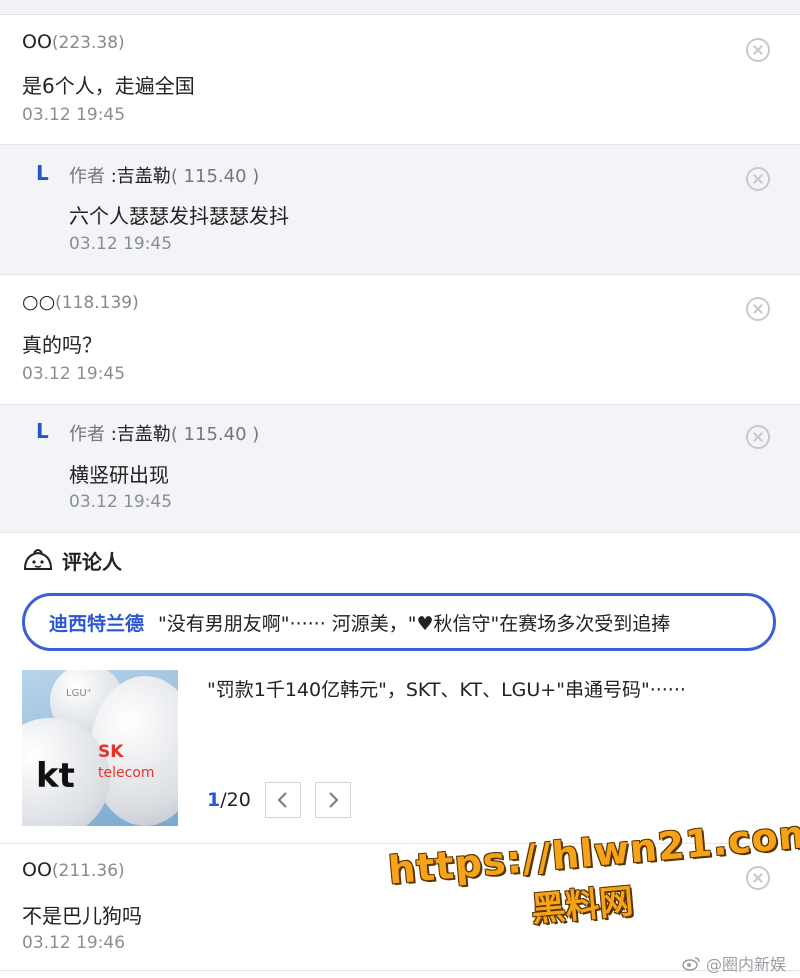  What do you see at coordinates (97, 303) in the screenshot?
I see `author-ip: (118.139)` at bounding box center [97, 303].